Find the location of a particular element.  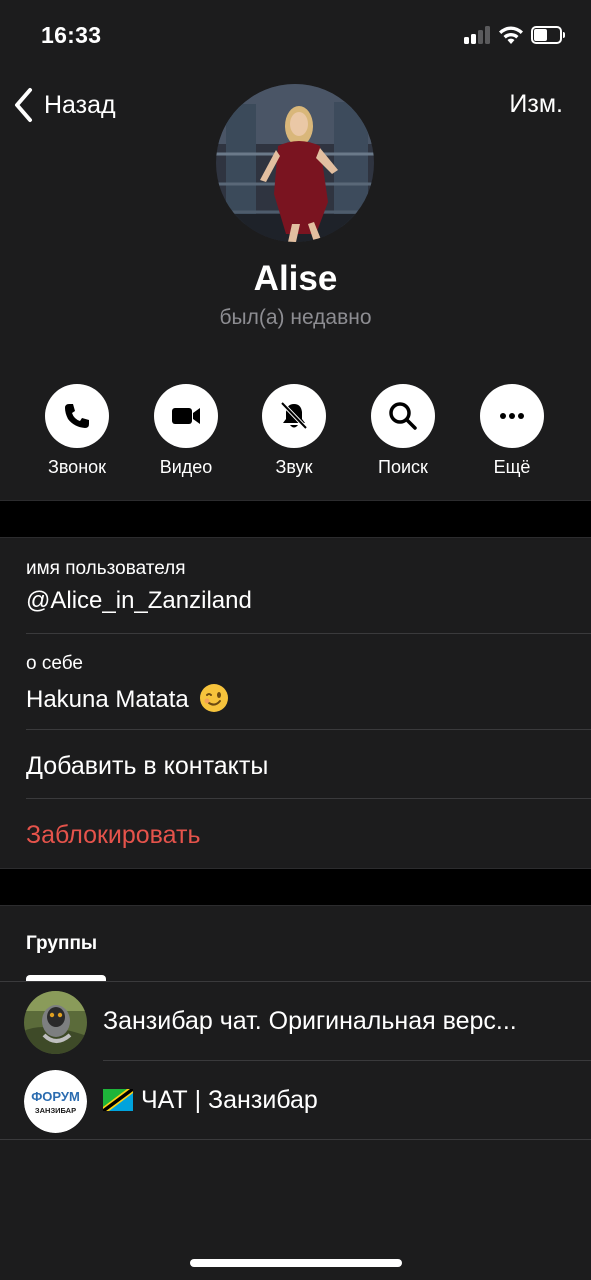

profile-name: Alise is located at coordinates (295, 278).